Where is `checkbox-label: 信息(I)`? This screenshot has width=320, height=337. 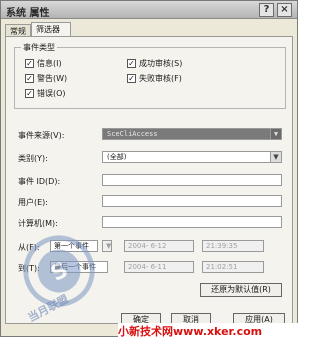 checkbox-label: 信息(I) is located at coordinates (49, 63).